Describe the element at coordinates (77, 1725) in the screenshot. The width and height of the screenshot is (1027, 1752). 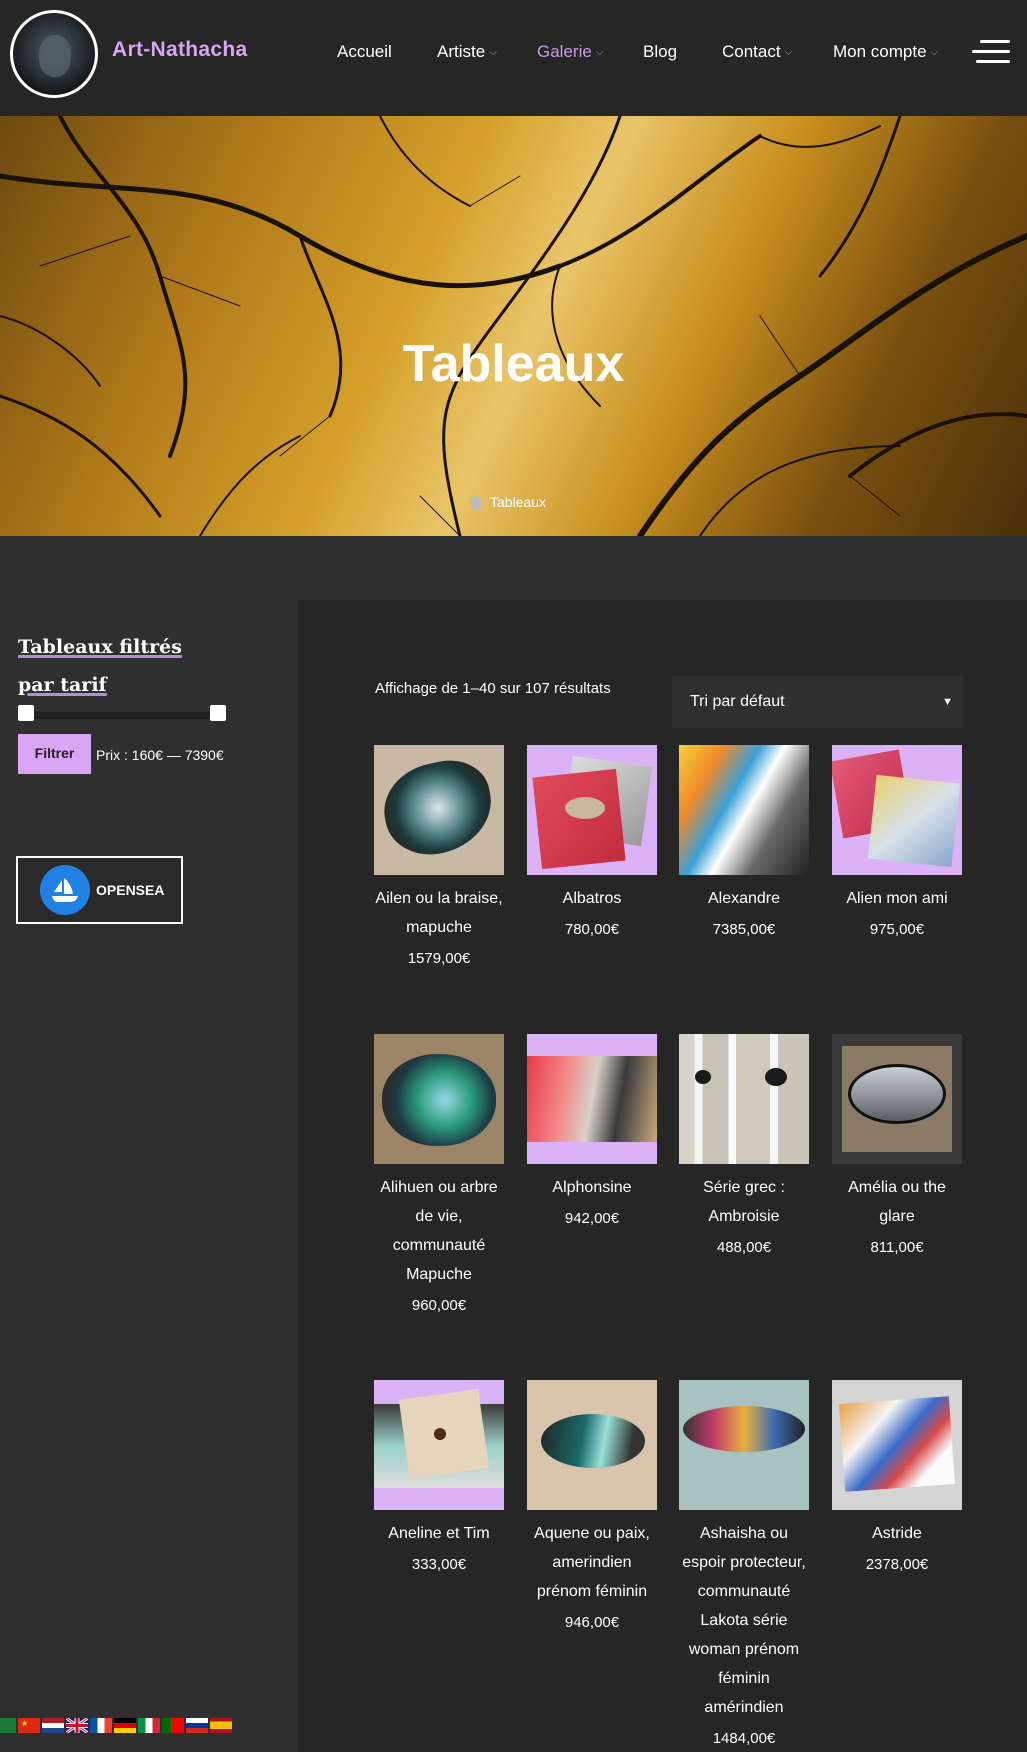
I see `flag-en-icon` at that location.